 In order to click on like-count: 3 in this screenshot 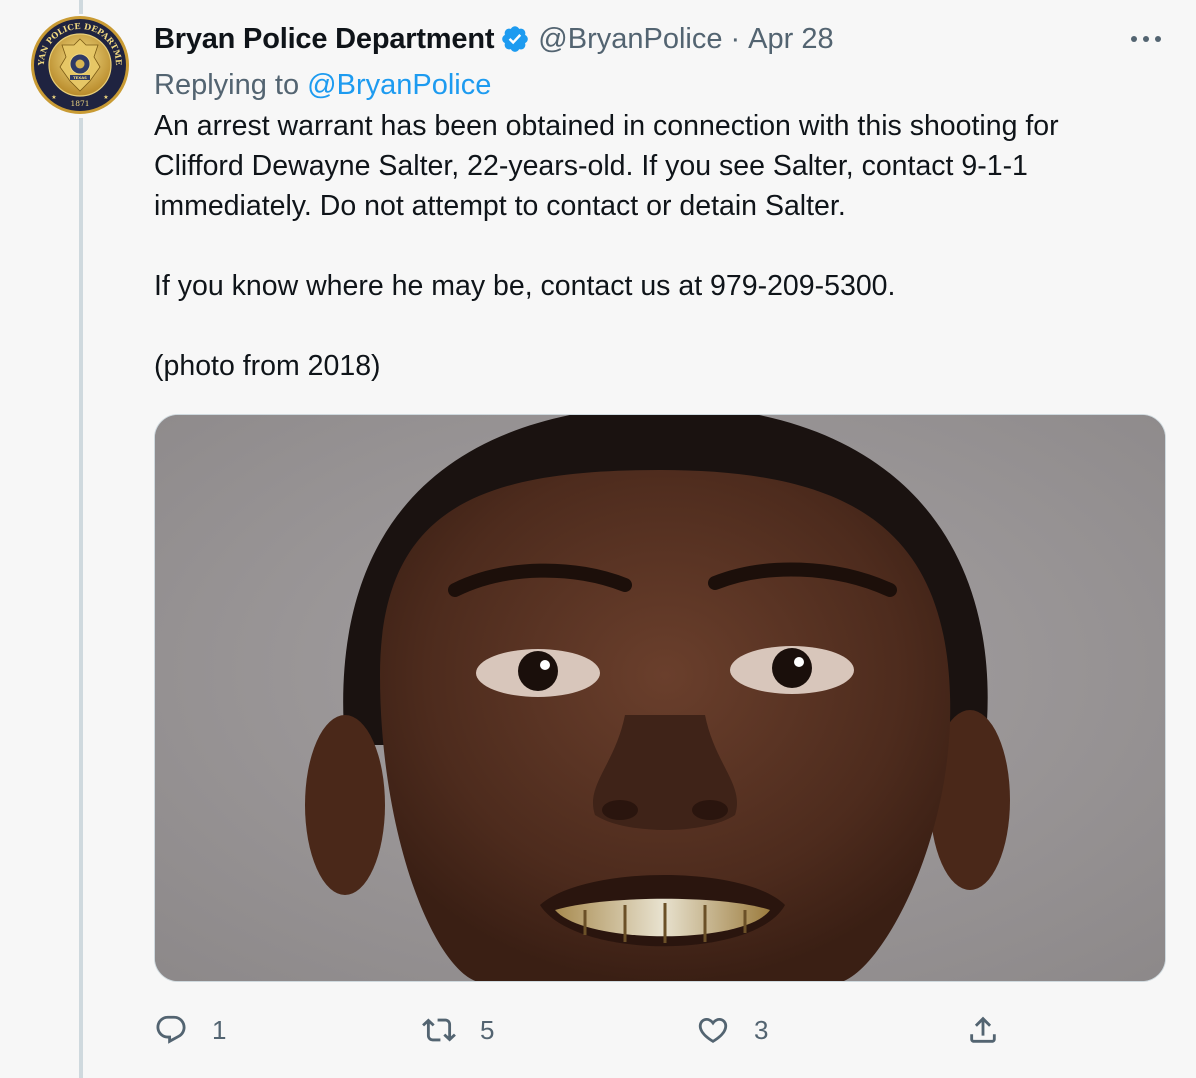, I will do `click(761, 1029)`.